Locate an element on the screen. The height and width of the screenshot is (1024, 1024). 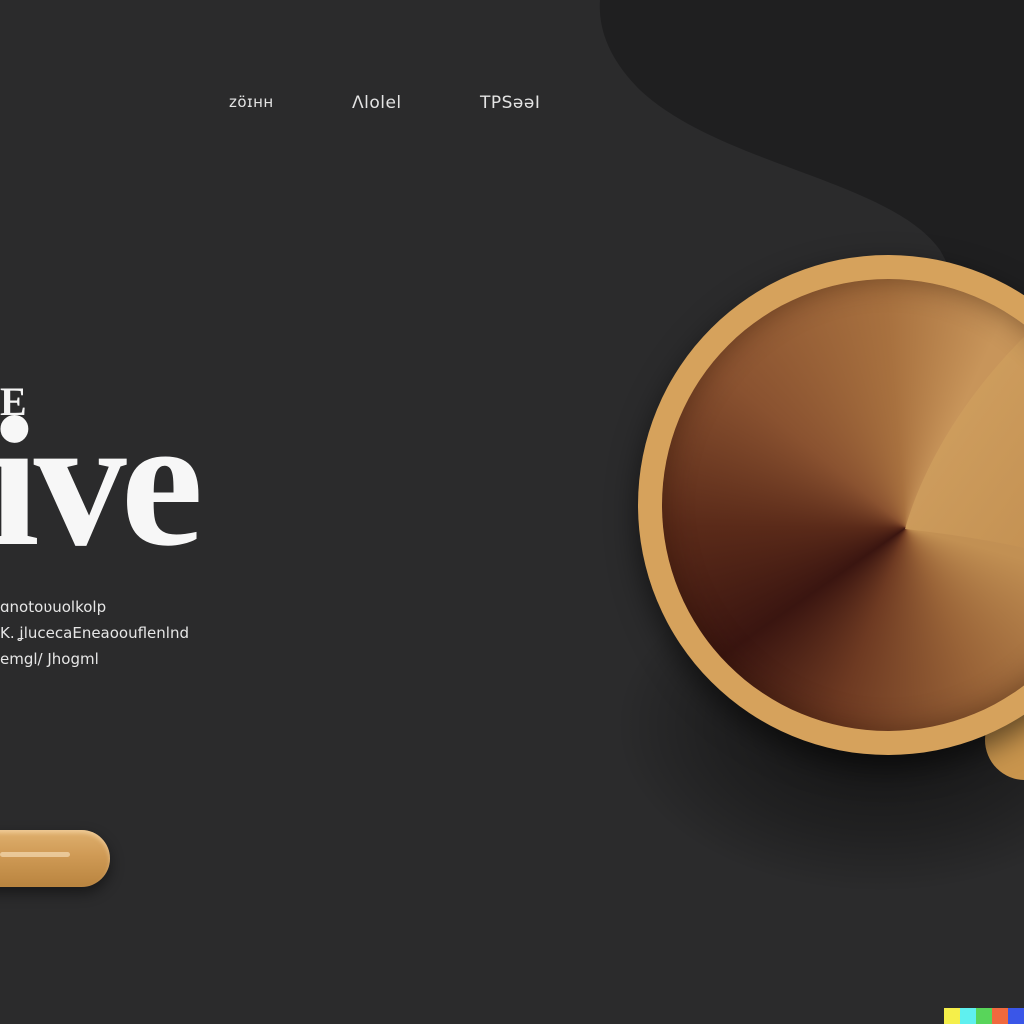
swatch-yellow is located at coordinates (952, 1016).